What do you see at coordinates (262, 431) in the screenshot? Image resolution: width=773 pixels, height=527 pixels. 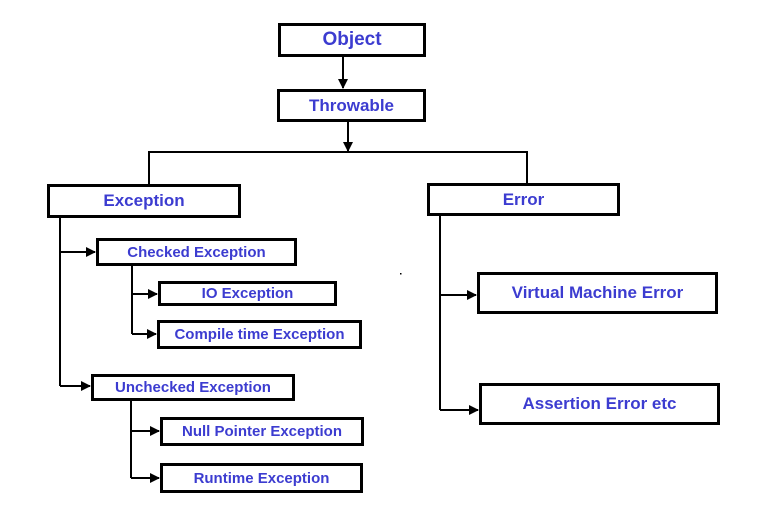 I see `node-null-pointer-exception: Null Pointer Exception` at bounding box center [262, 431].